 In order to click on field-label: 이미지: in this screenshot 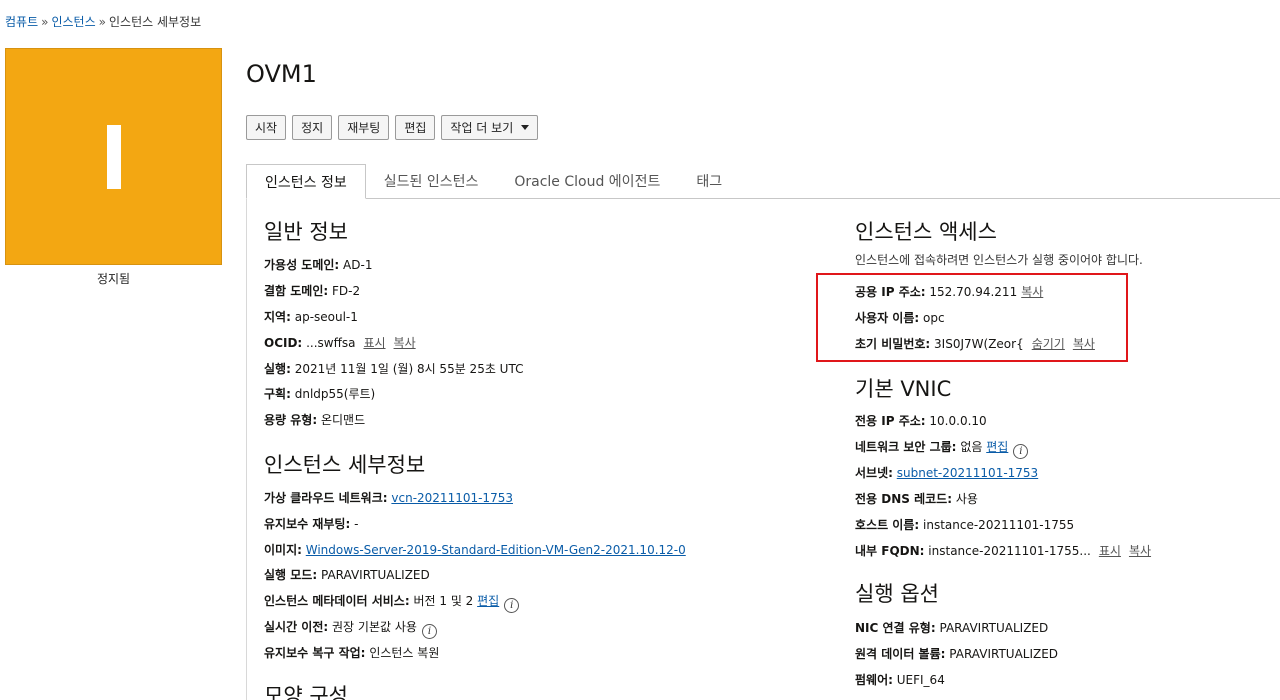, I will do `click(283, 550)`.